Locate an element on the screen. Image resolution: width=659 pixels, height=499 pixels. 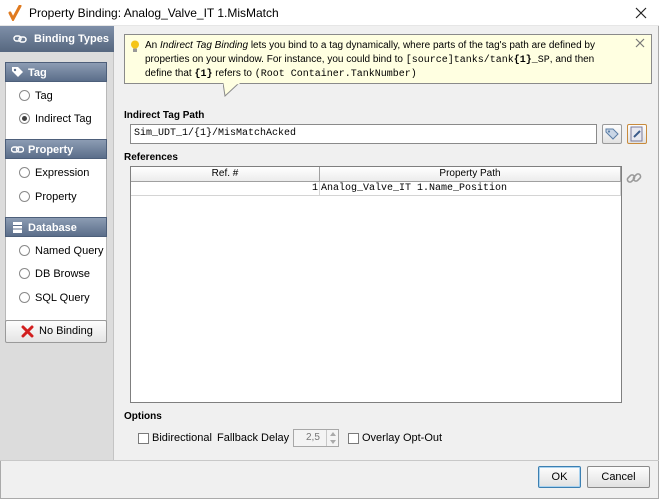
radio-label: SQL Query is located at coordinates (62, 298).